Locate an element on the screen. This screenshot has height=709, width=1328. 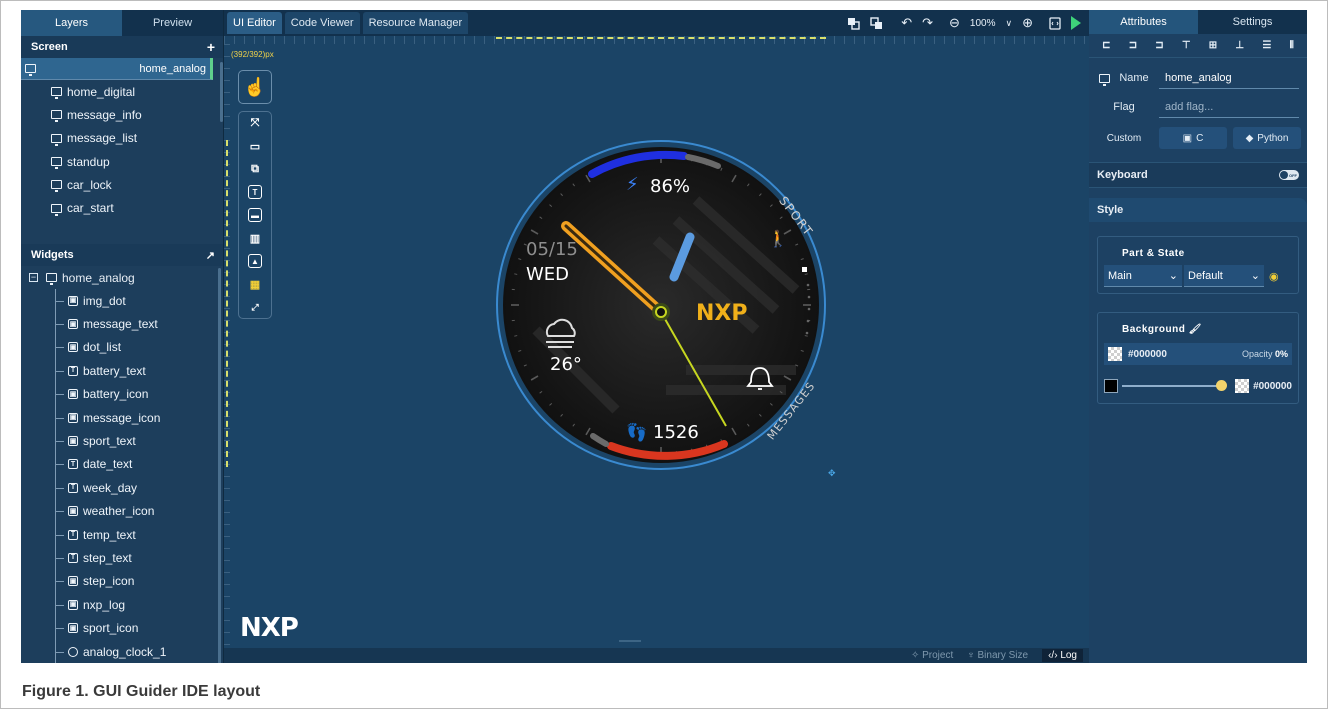
widget-item-analog-clock-1: analog_clock_1 is located at coordinates (122, 651).